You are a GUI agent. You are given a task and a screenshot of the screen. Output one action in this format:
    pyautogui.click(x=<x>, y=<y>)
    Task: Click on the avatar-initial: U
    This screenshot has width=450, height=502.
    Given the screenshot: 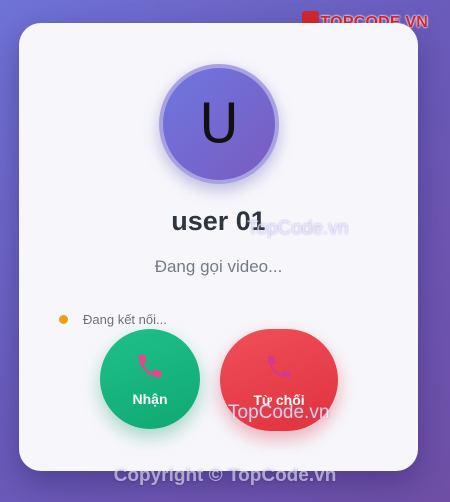 What is the action you would take?
    pyautogui.click(x=219, y=123)
    